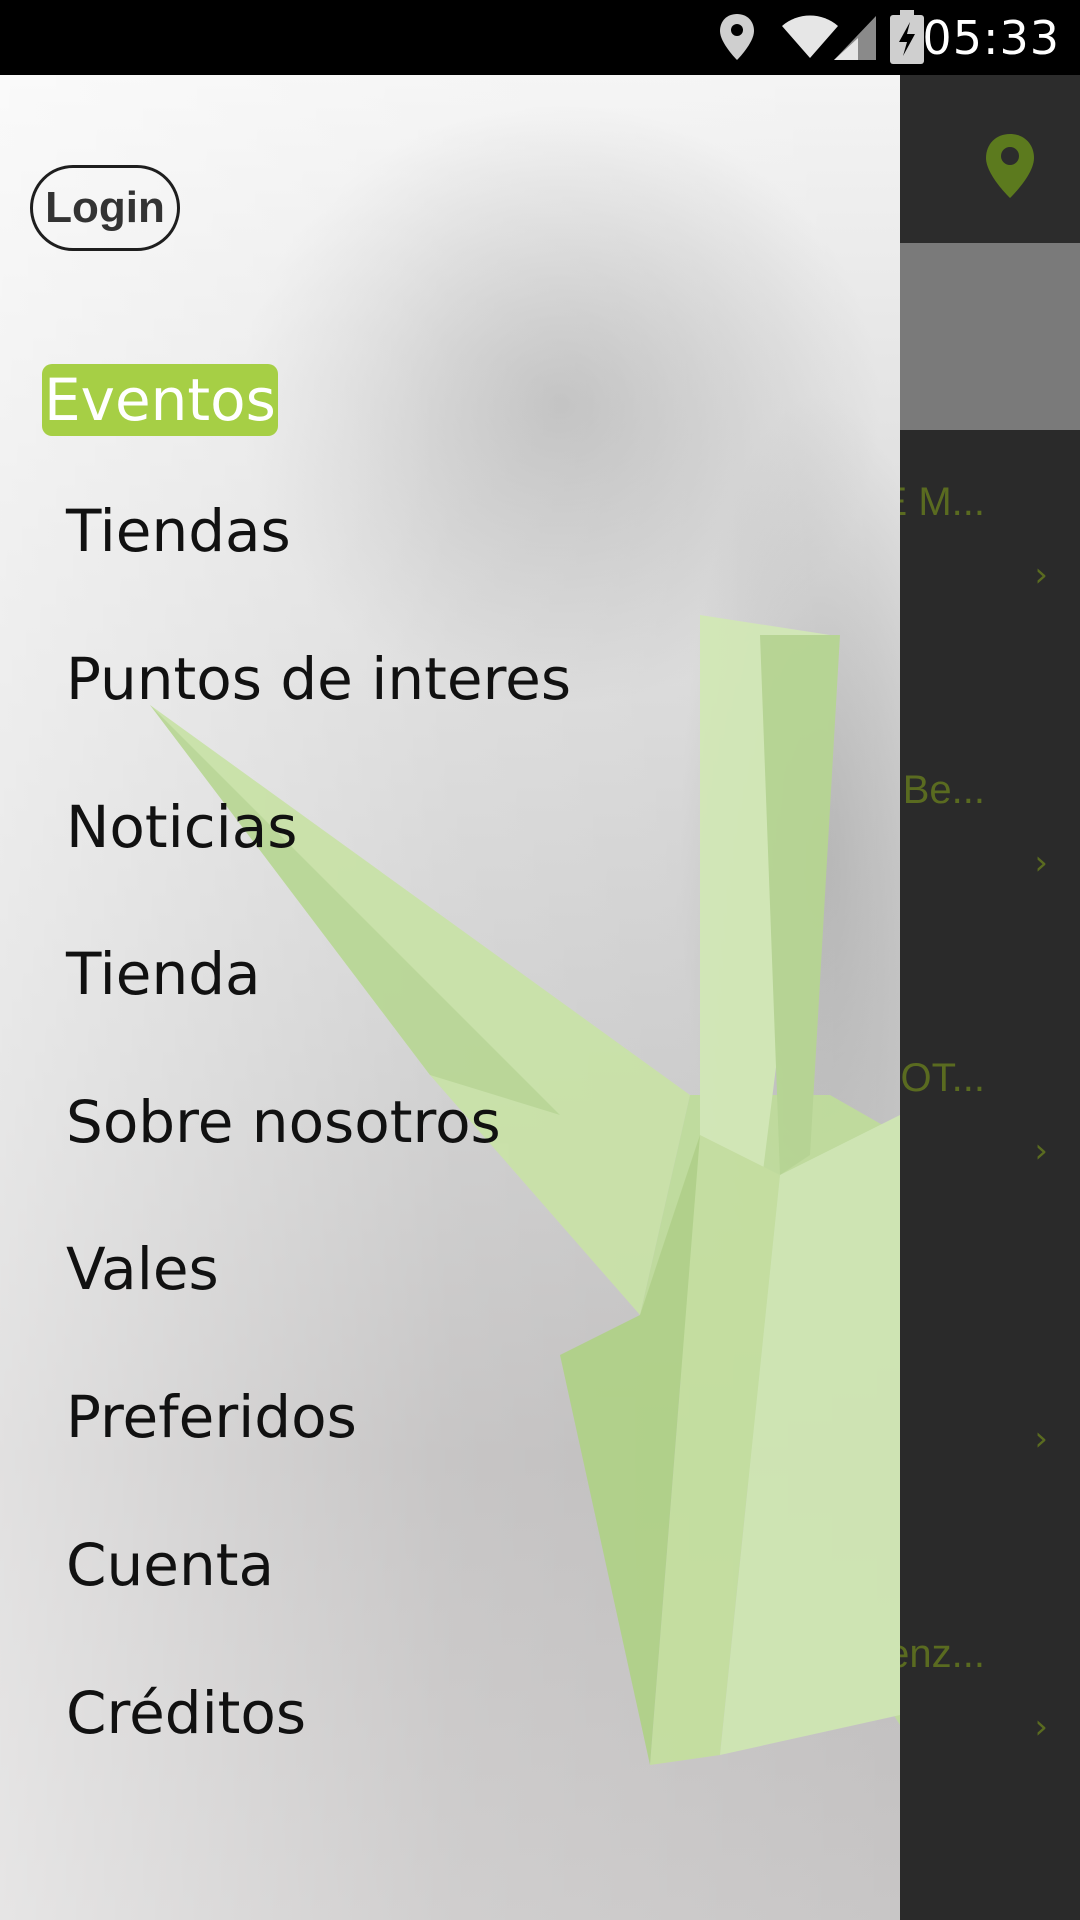 The image size is (1080, 1920). What do you see at coordinates (163, 974) in the screenshot?
I see `menu-item-tienda: Tienda` at bounding box center [163, 974].